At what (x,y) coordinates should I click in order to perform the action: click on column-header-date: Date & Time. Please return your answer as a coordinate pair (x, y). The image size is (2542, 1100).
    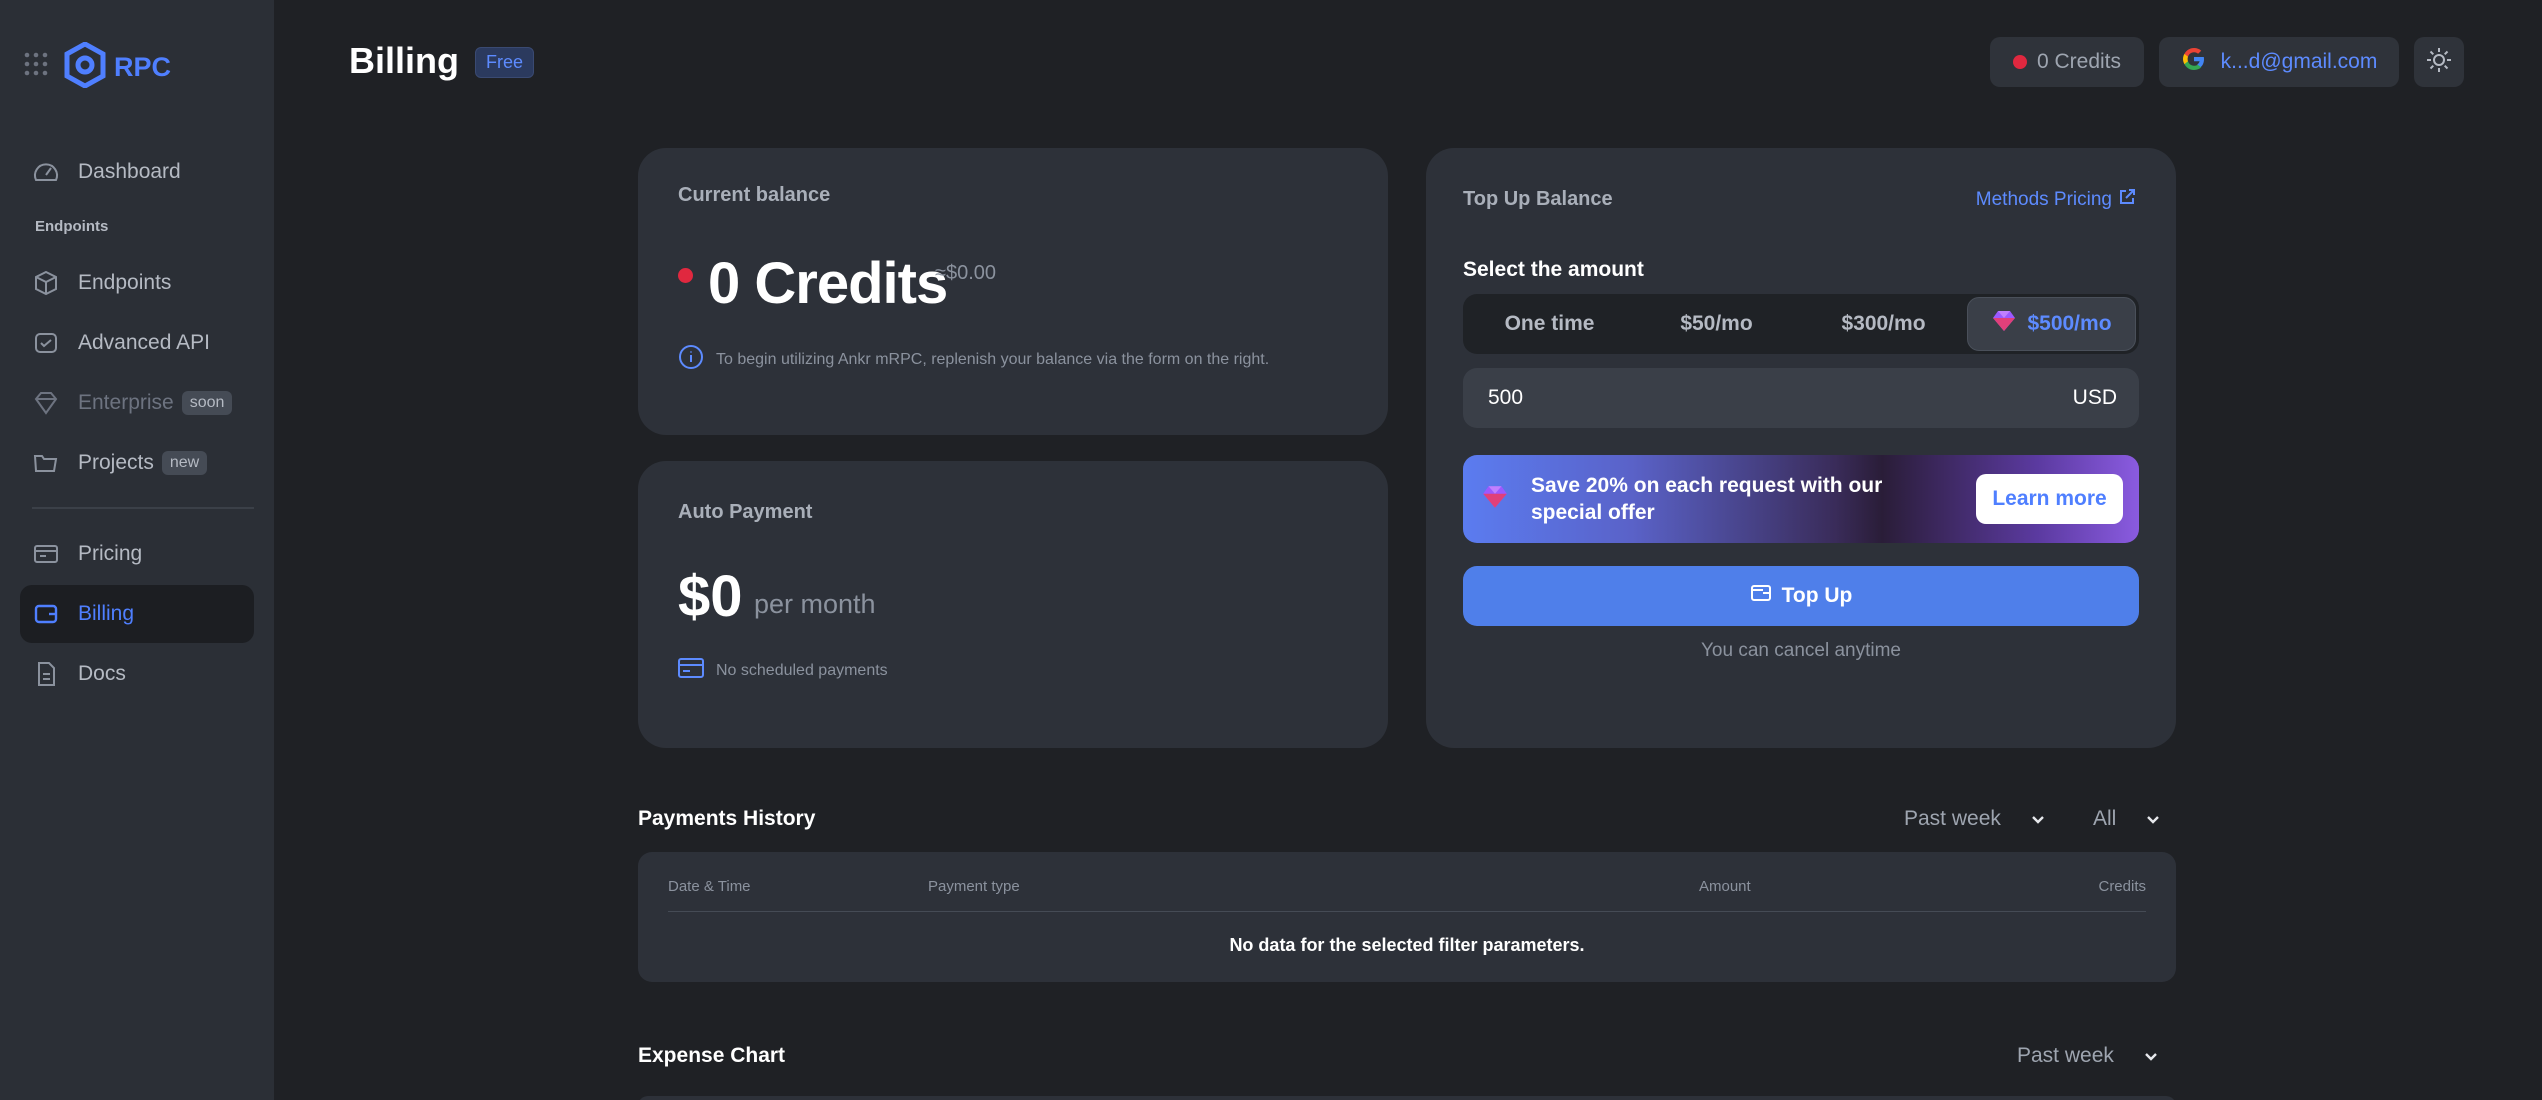
    Looking at the image, I should click on (709, 886).